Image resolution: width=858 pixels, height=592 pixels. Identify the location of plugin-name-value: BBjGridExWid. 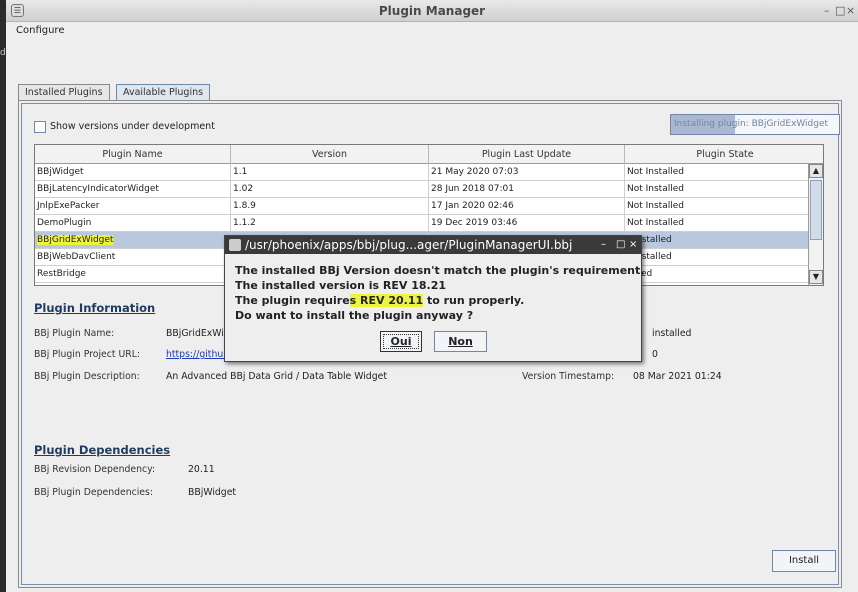
(198, 333).